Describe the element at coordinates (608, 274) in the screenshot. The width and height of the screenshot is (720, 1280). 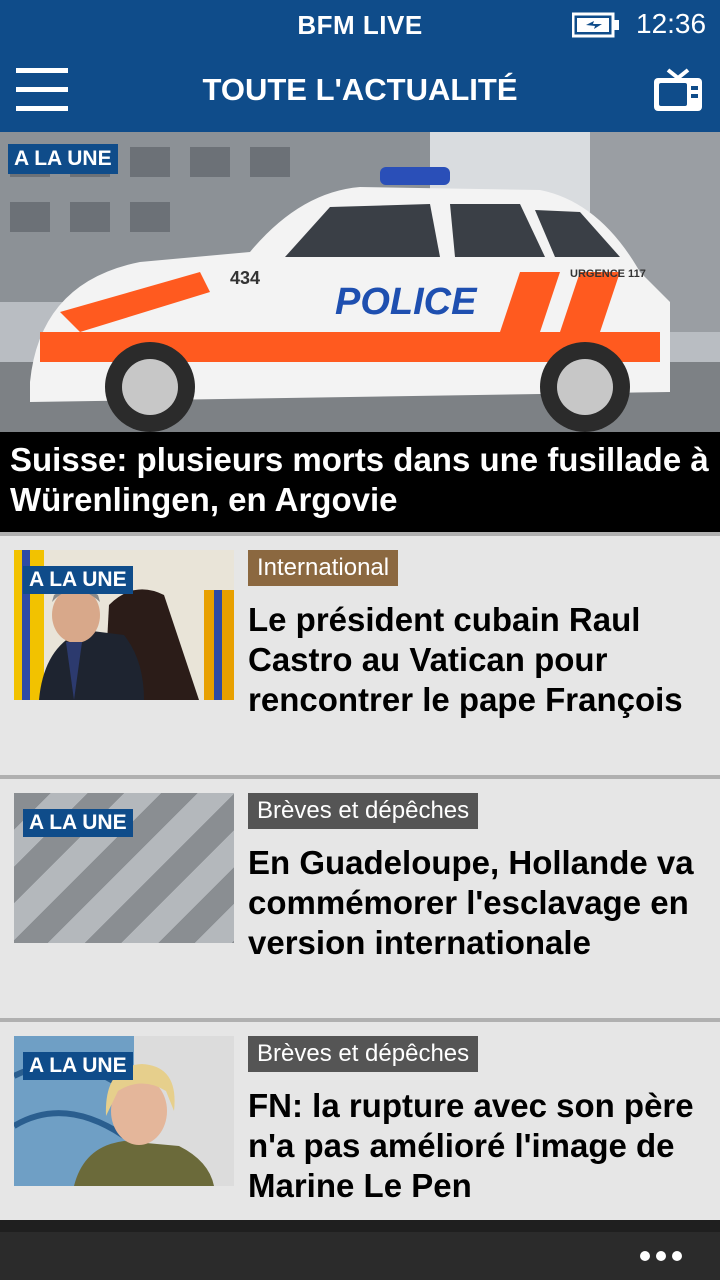
I see `svg-text: URGENCE 117` at that location.